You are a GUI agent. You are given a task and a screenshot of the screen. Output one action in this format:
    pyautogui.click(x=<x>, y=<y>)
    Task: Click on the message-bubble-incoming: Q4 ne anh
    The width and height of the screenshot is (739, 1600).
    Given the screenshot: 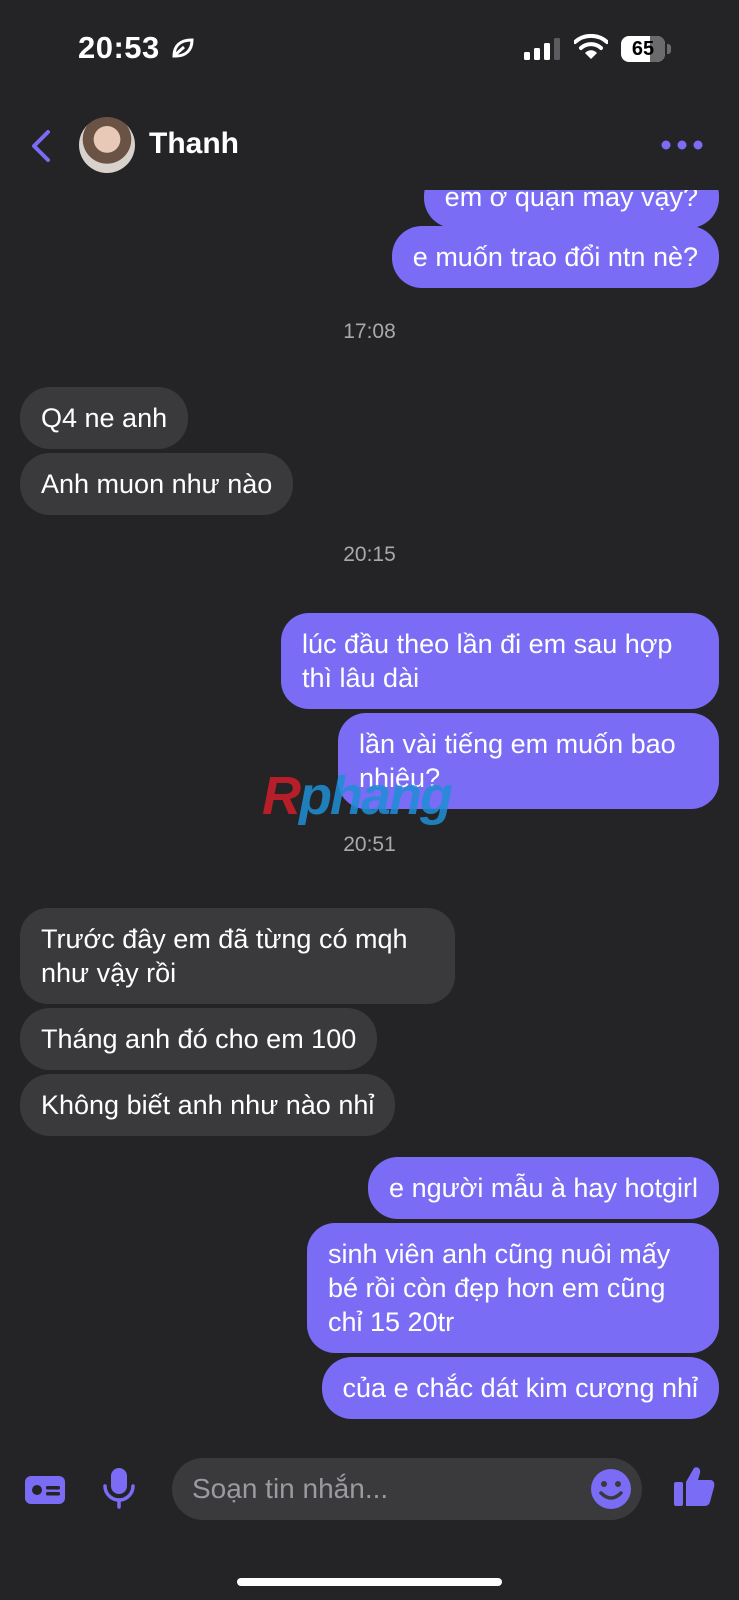 What is the action you would take?
    pyautogui.click(x=104, y=418)
    